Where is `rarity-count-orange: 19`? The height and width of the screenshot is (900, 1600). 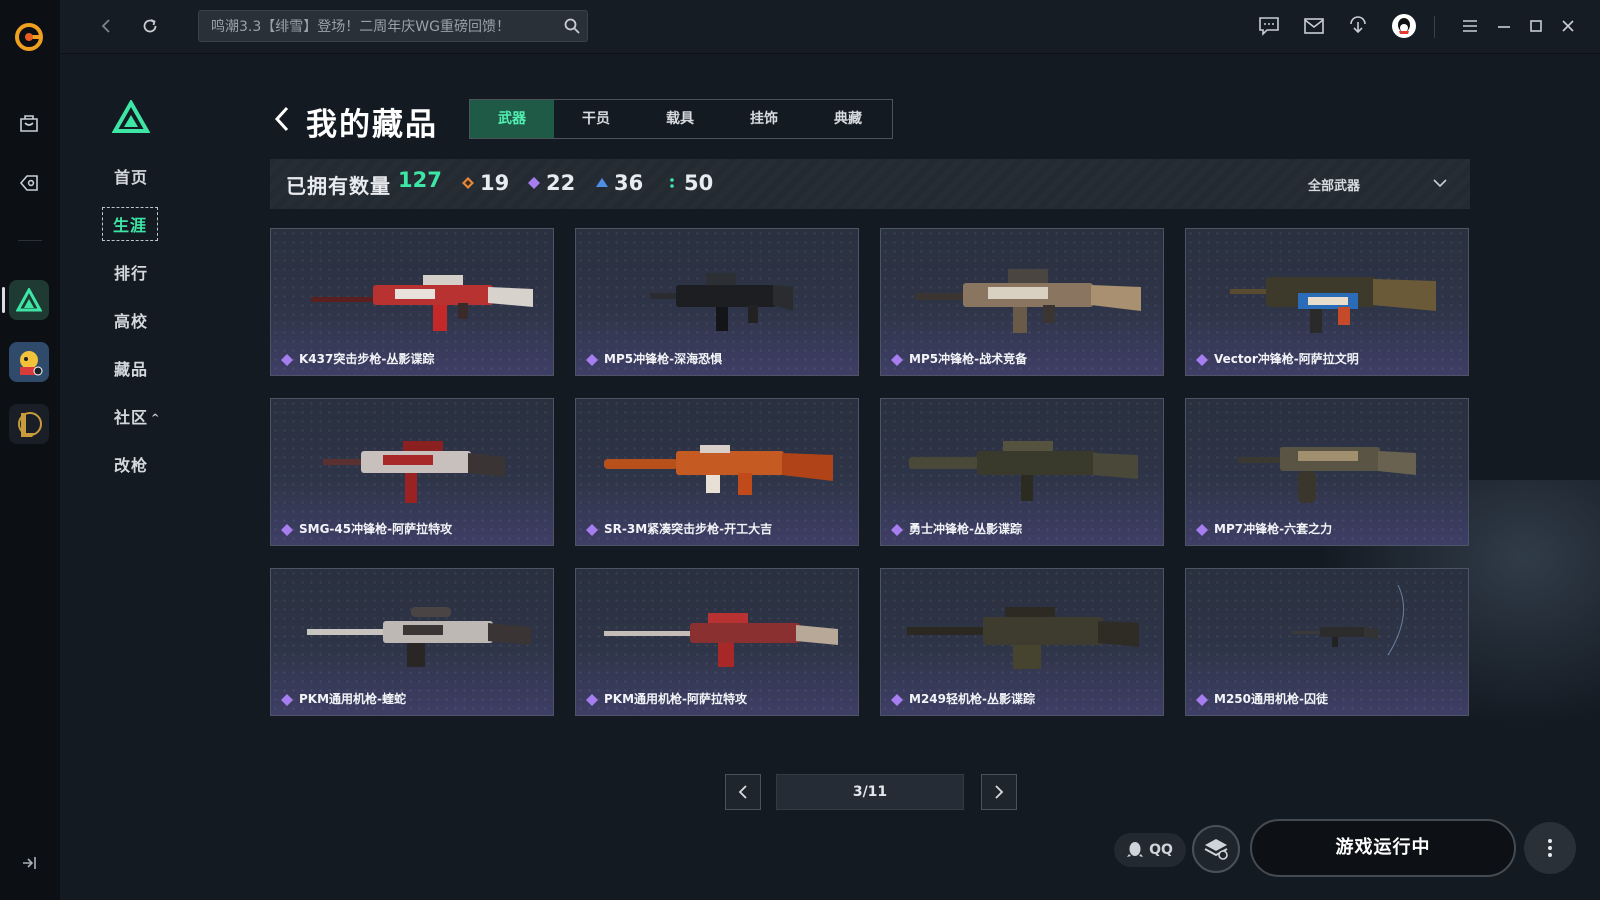
rarity-count-orange: 19 is located at coordinates (485, 183).